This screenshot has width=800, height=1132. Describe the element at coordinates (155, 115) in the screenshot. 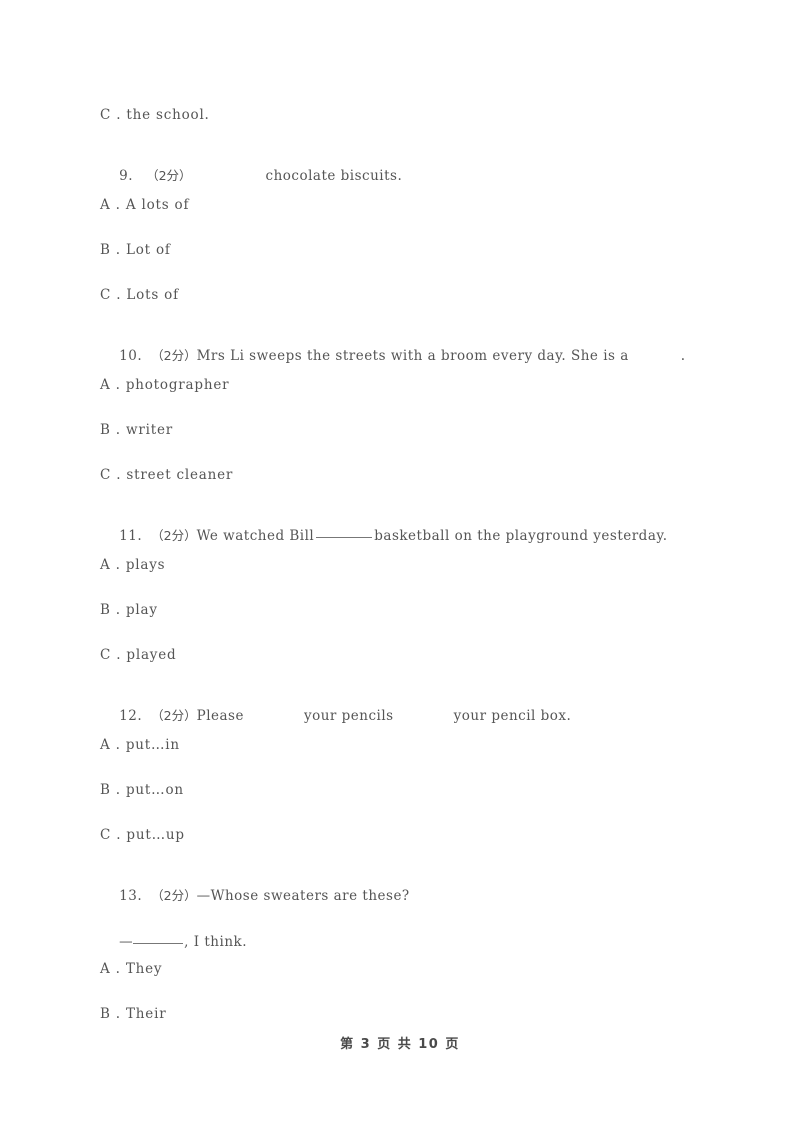

I see `option-item: C . the school.` at that location.